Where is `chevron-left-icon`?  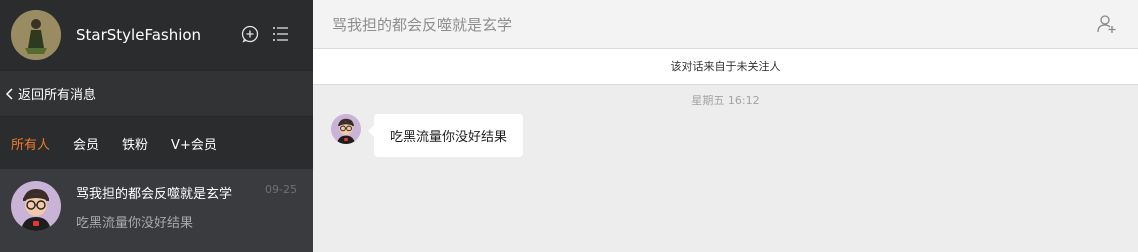 chevron-left-icon is located at coordinates (9, 93).